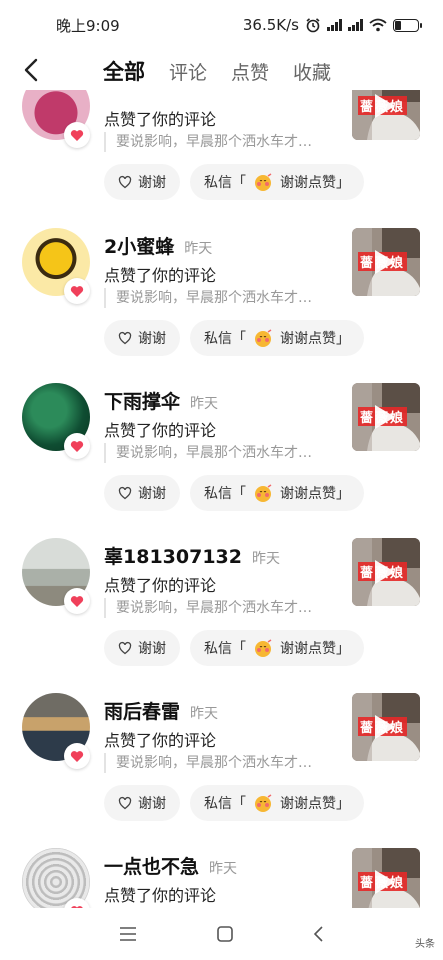  Describe the element at coordinates (355, 25) in the screenshot. I see `hd-signal-icon` at that location.